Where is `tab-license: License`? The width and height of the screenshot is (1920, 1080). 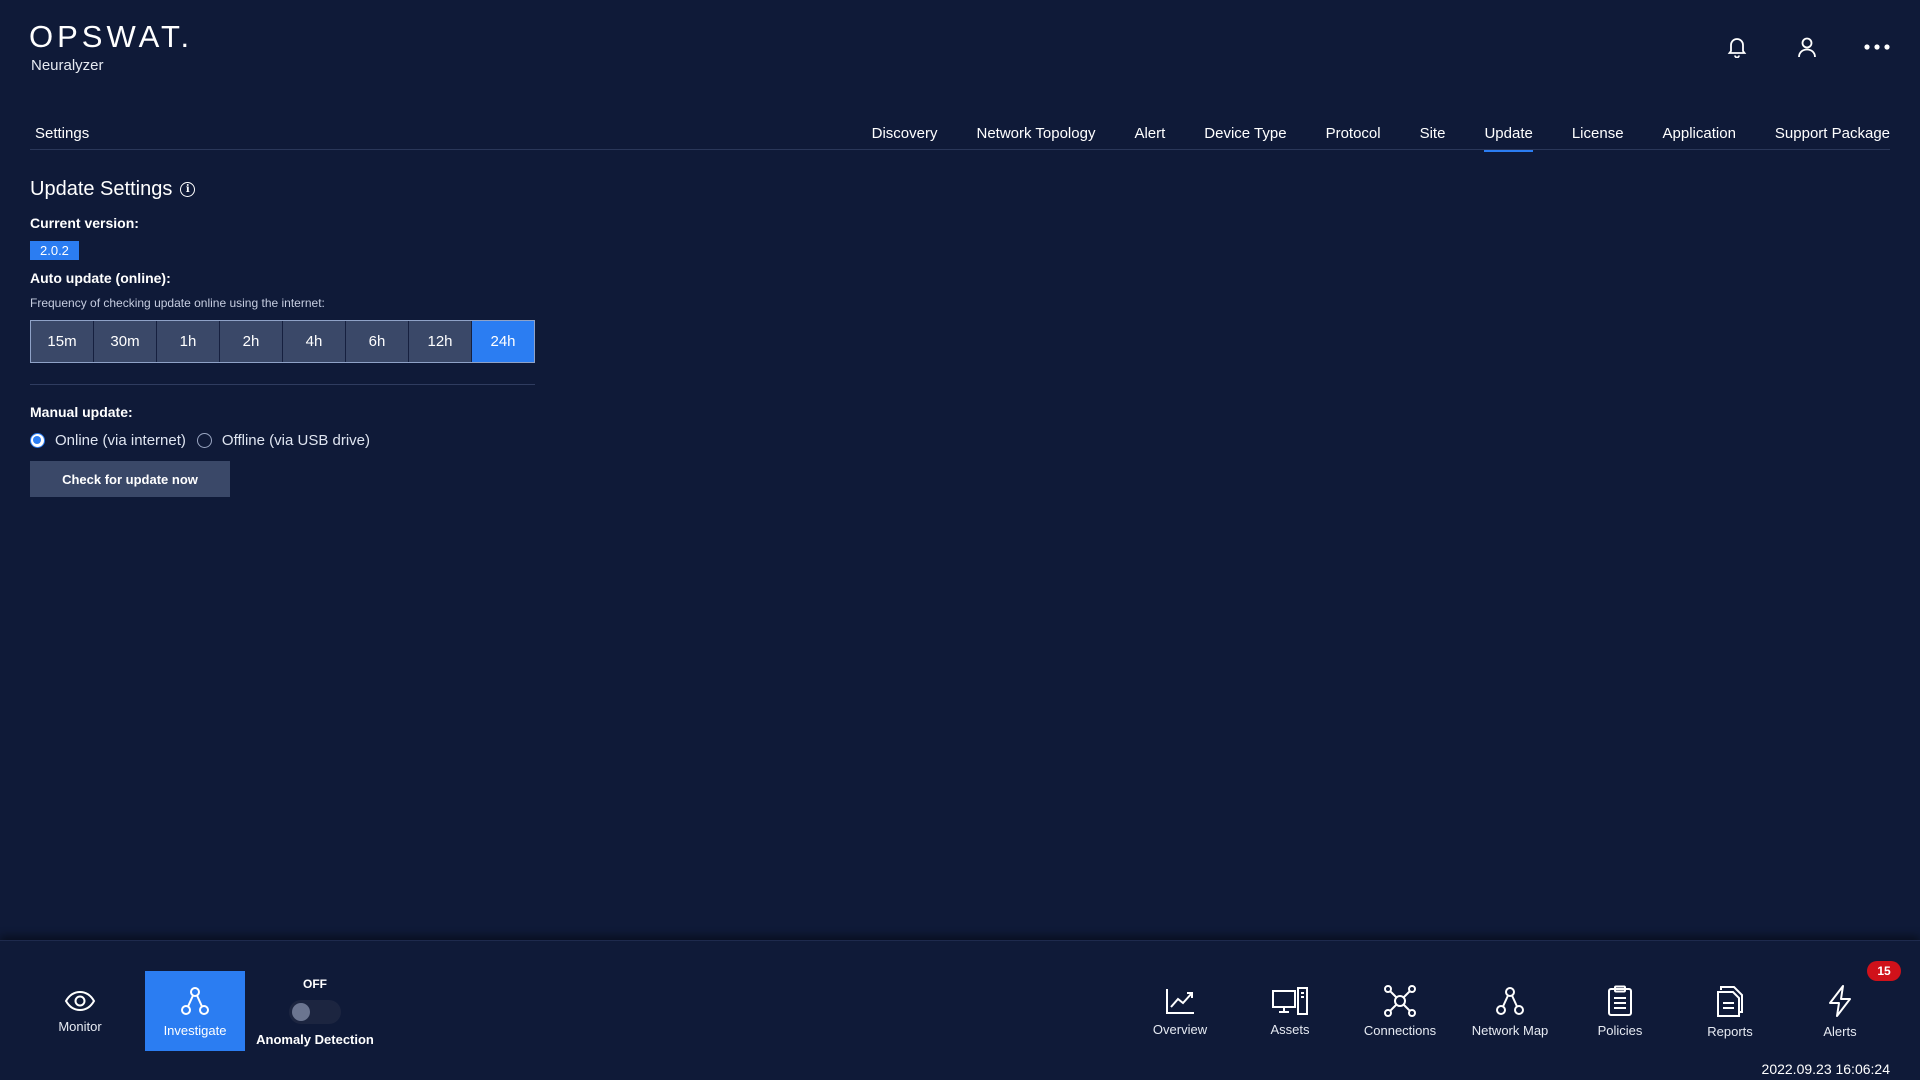 tab-license: License is located at coordinates (1598, 134).